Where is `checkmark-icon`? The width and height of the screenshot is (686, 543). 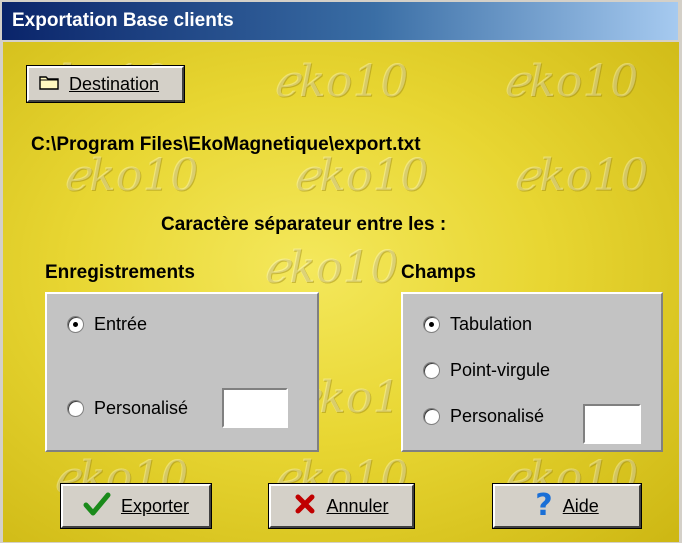
checkmark-icon is located at coordinates (97, 506).